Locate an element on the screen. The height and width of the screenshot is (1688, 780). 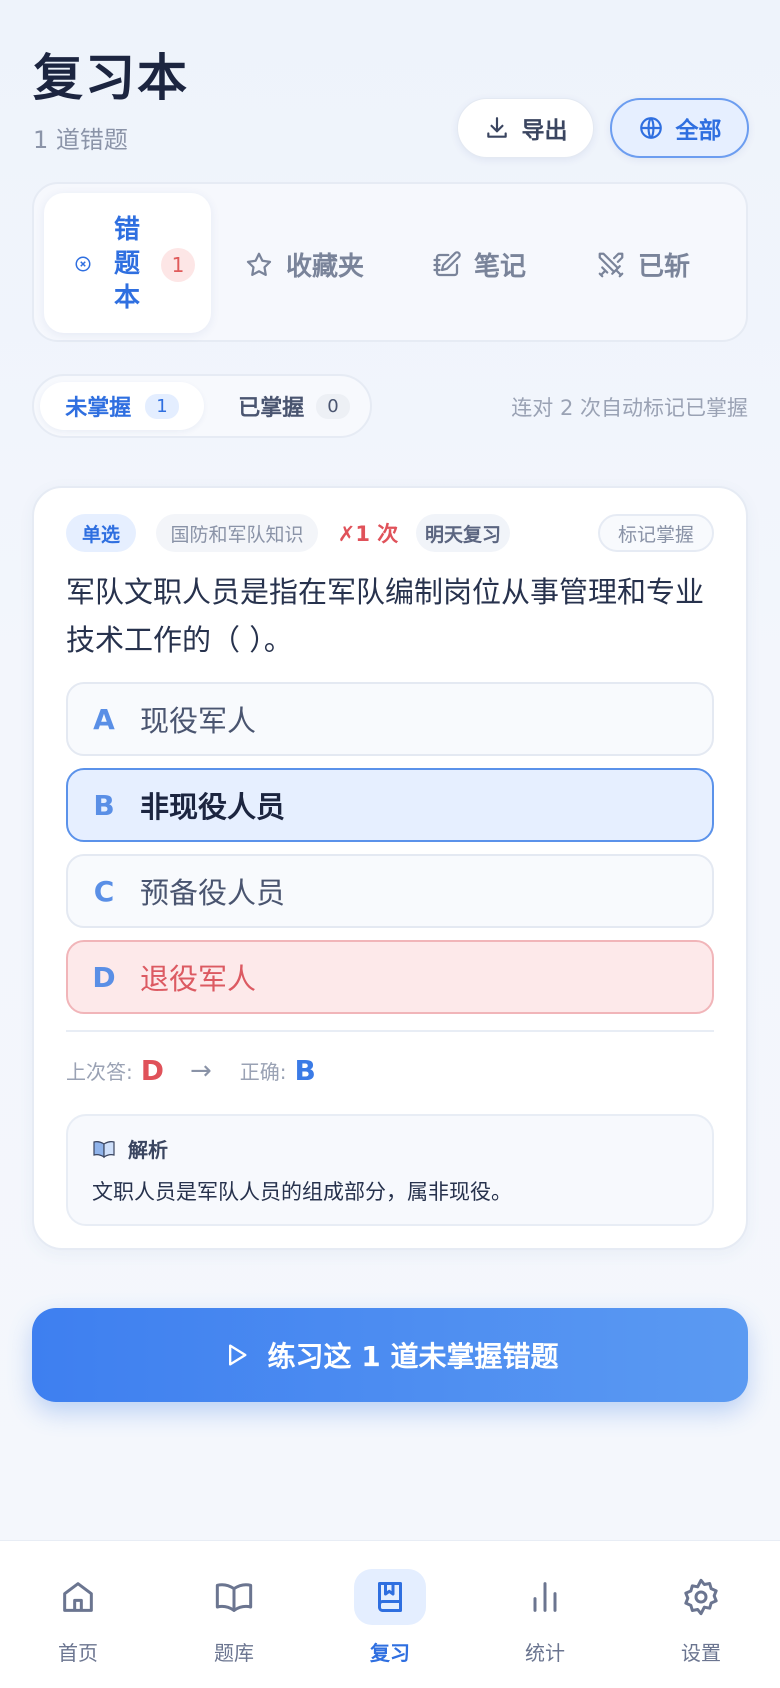
nav-label: 设置 is located at coordinates (701, 1653).